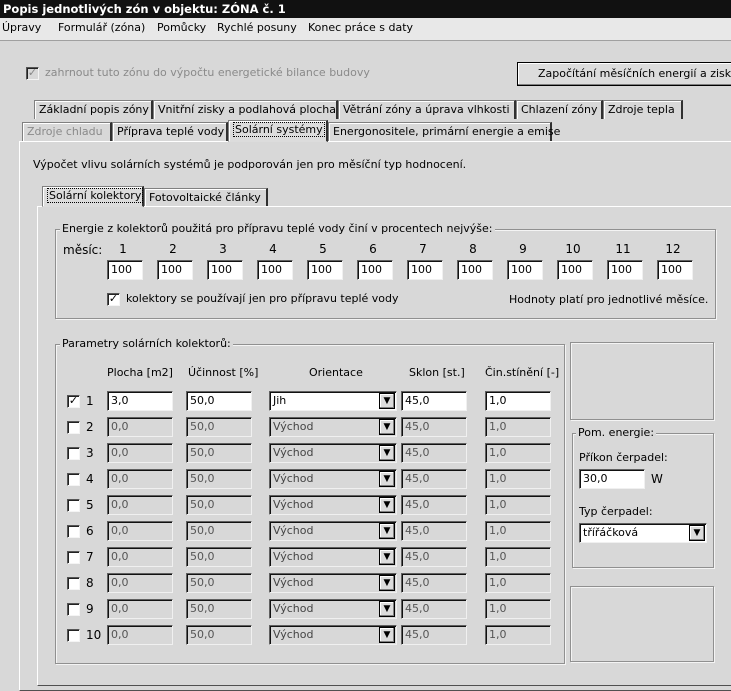  Describe the element at coordinates (21, 27) in the screenshot. I see `menu-upravy: Úpravy` at that location.